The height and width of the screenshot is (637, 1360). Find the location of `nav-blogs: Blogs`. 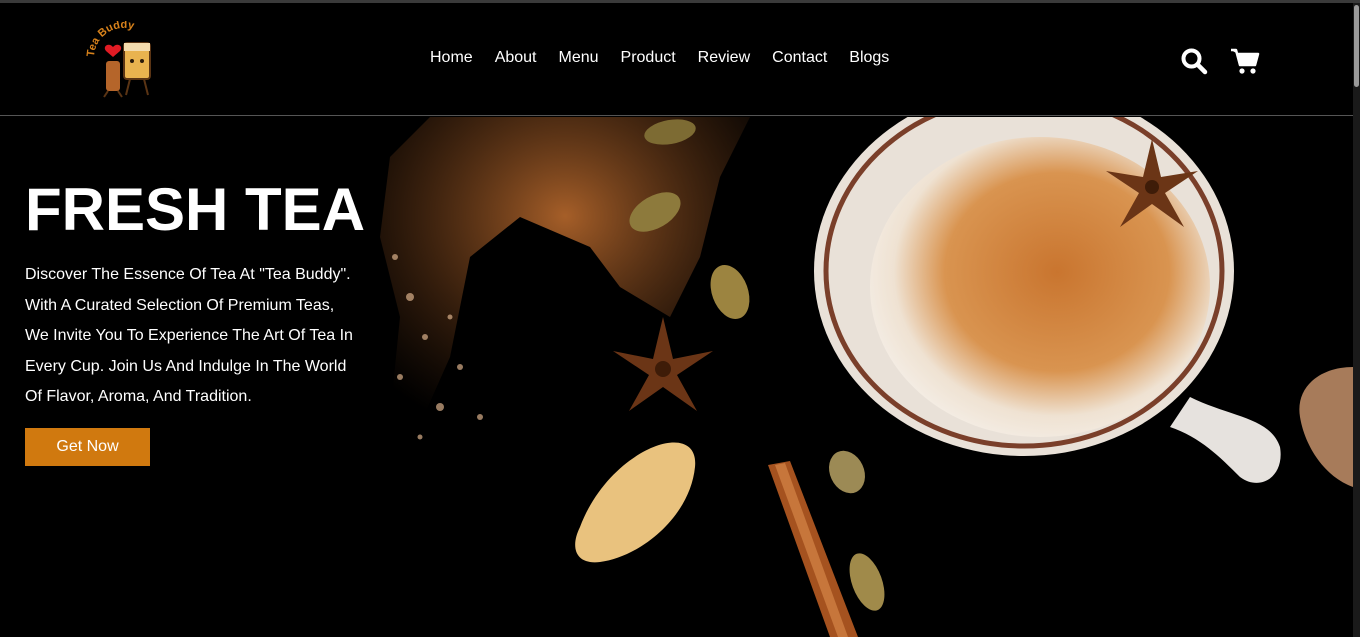

nav-blogs: Blogs is located at coordinates (869, 58).